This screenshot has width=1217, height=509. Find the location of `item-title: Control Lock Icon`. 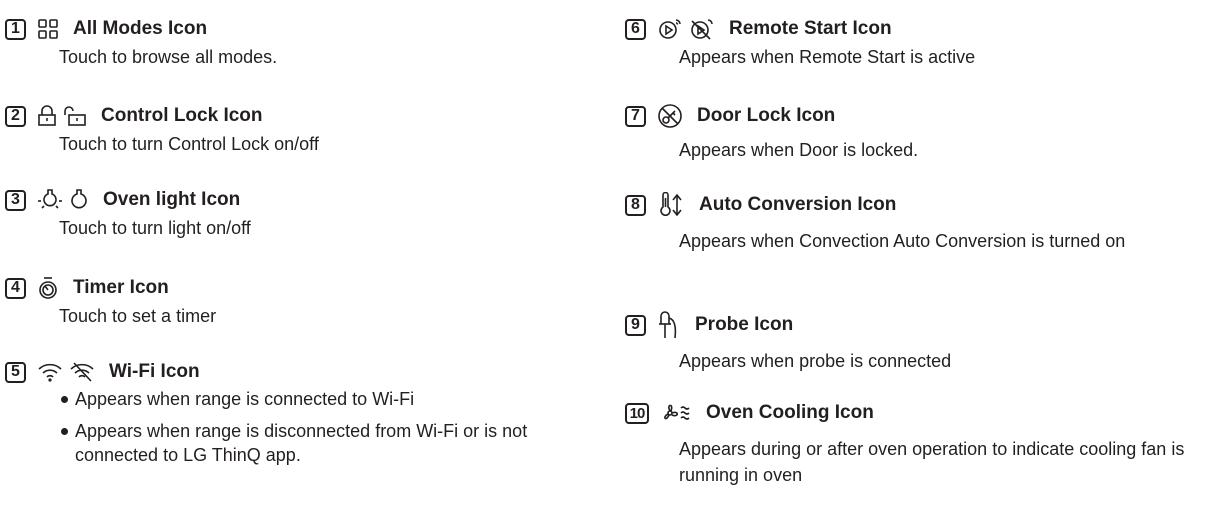

item-title: Control Lock Icon is located at coordinates (182, 115).